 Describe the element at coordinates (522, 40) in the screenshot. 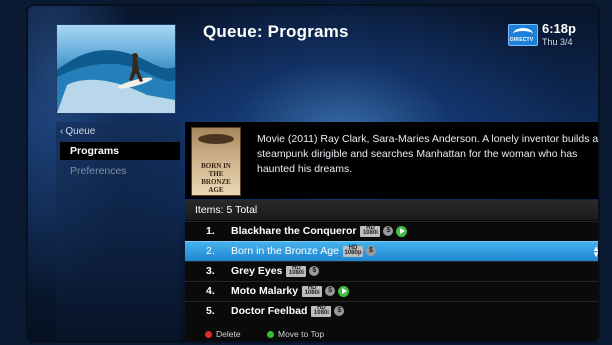

I see `brand-logo-text: DIRECTV` at that location.